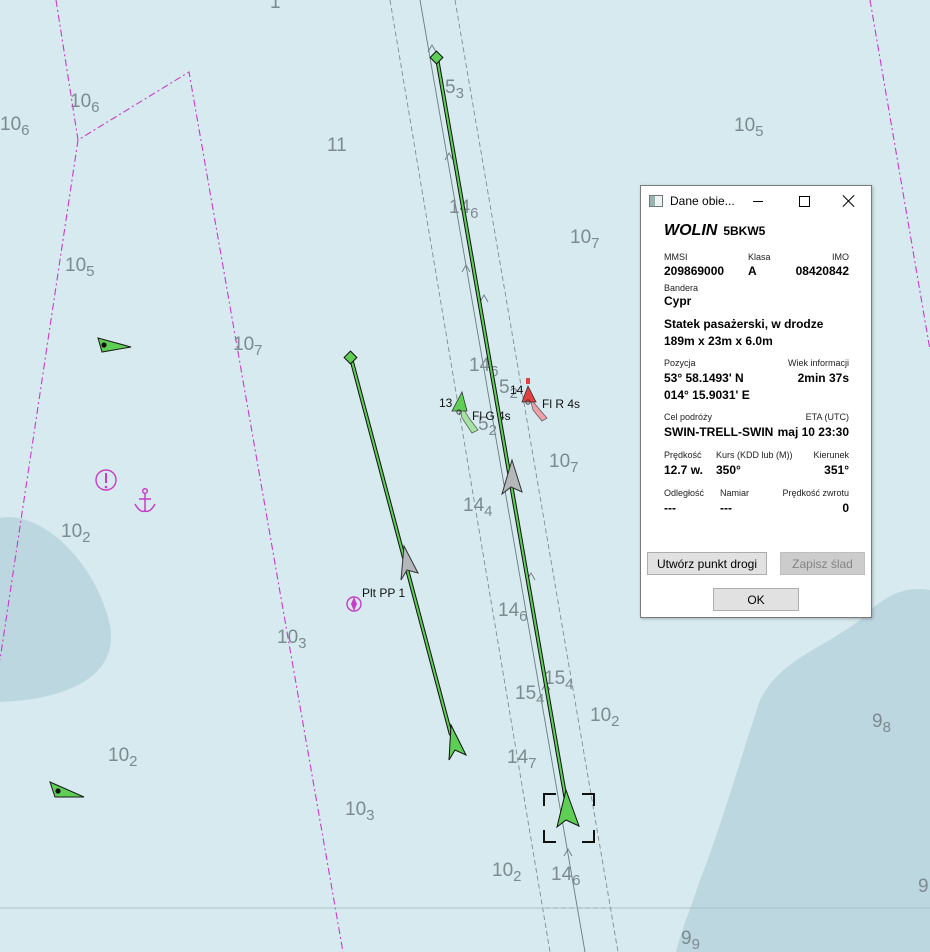 The image size is (930, 952). I want to click on info-age-label: Wiek informacji, so click(818, 363).